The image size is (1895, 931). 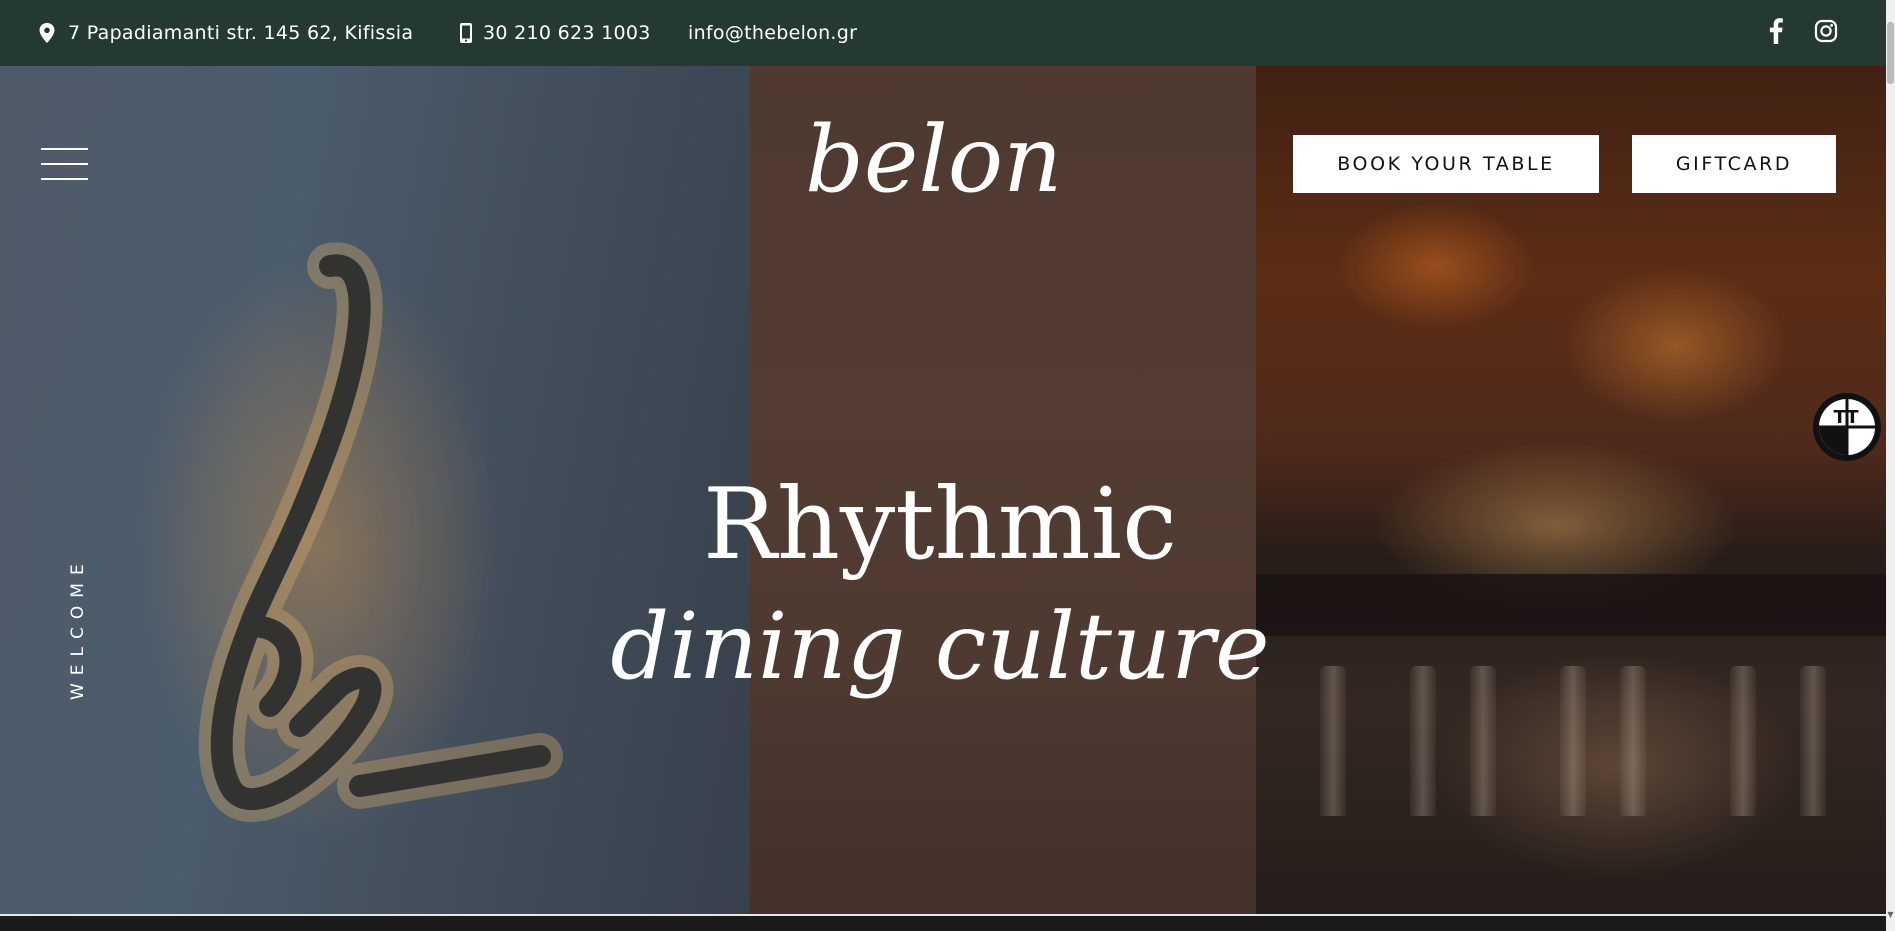 What do you see at coordinates (78, 628) in the screenshot?
I see `welcome-side-label: WELCOME` at bounding box center [78, 628].